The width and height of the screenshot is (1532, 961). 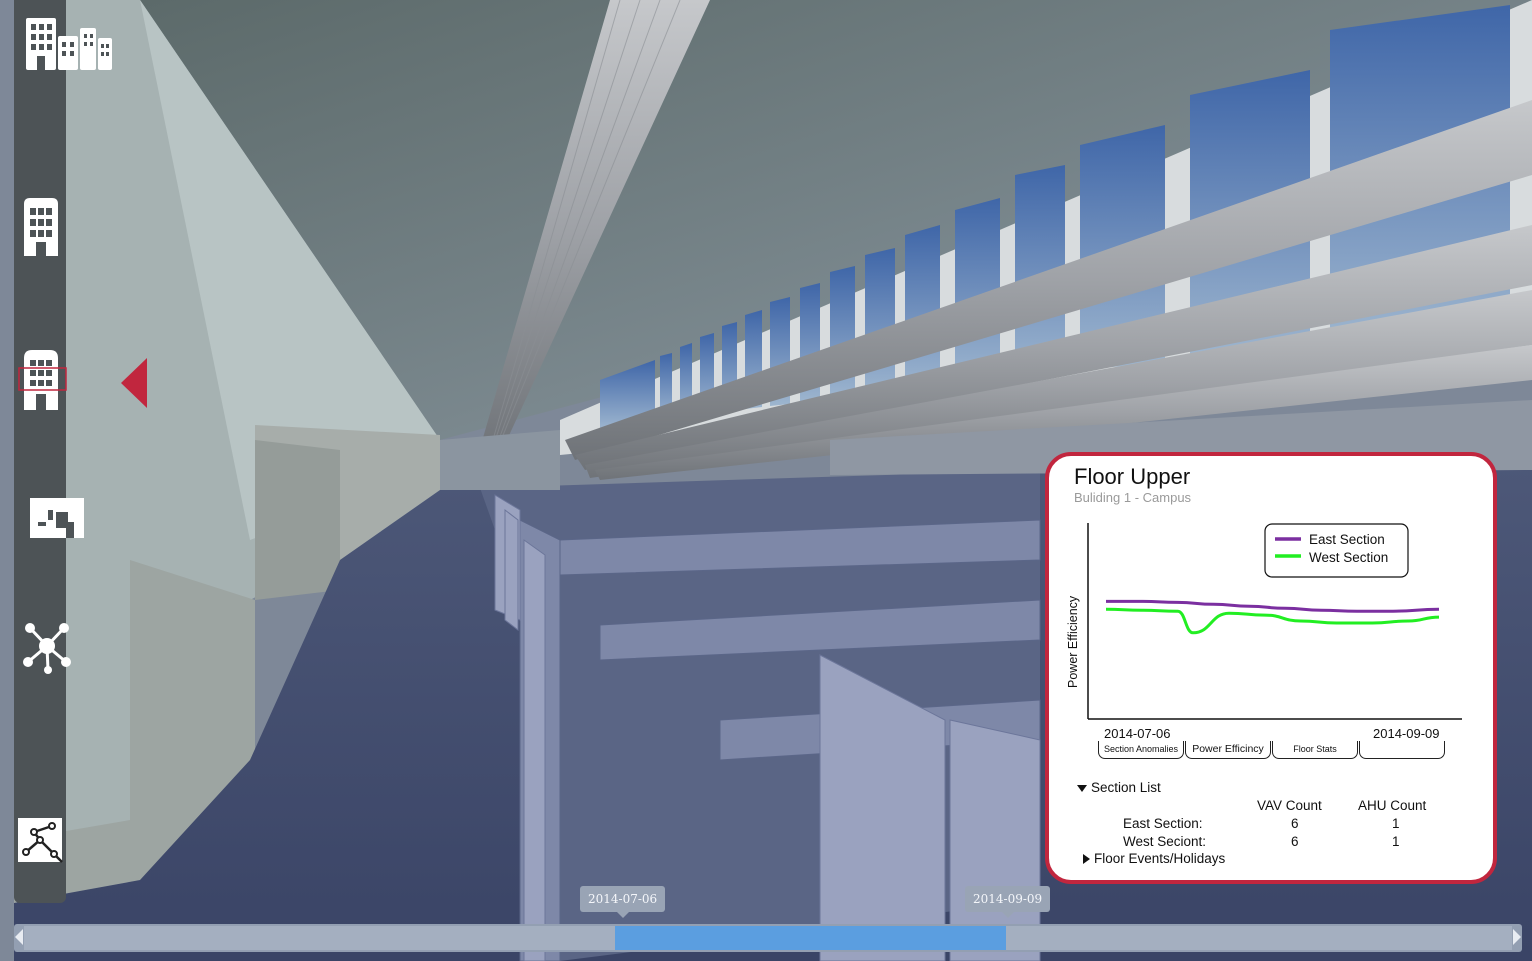 I want to click on legend-label-west: West Section, so click(x=1348, y=557).